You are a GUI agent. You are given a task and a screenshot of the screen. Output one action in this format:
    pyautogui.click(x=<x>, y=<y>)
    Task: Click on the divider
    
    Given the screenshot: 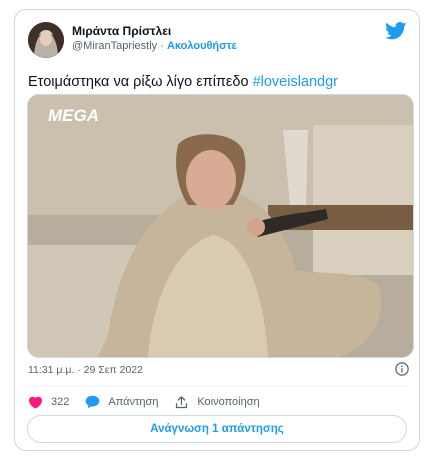 What is the action you would take?
    pyautogui.click(x=217, y=386)
    